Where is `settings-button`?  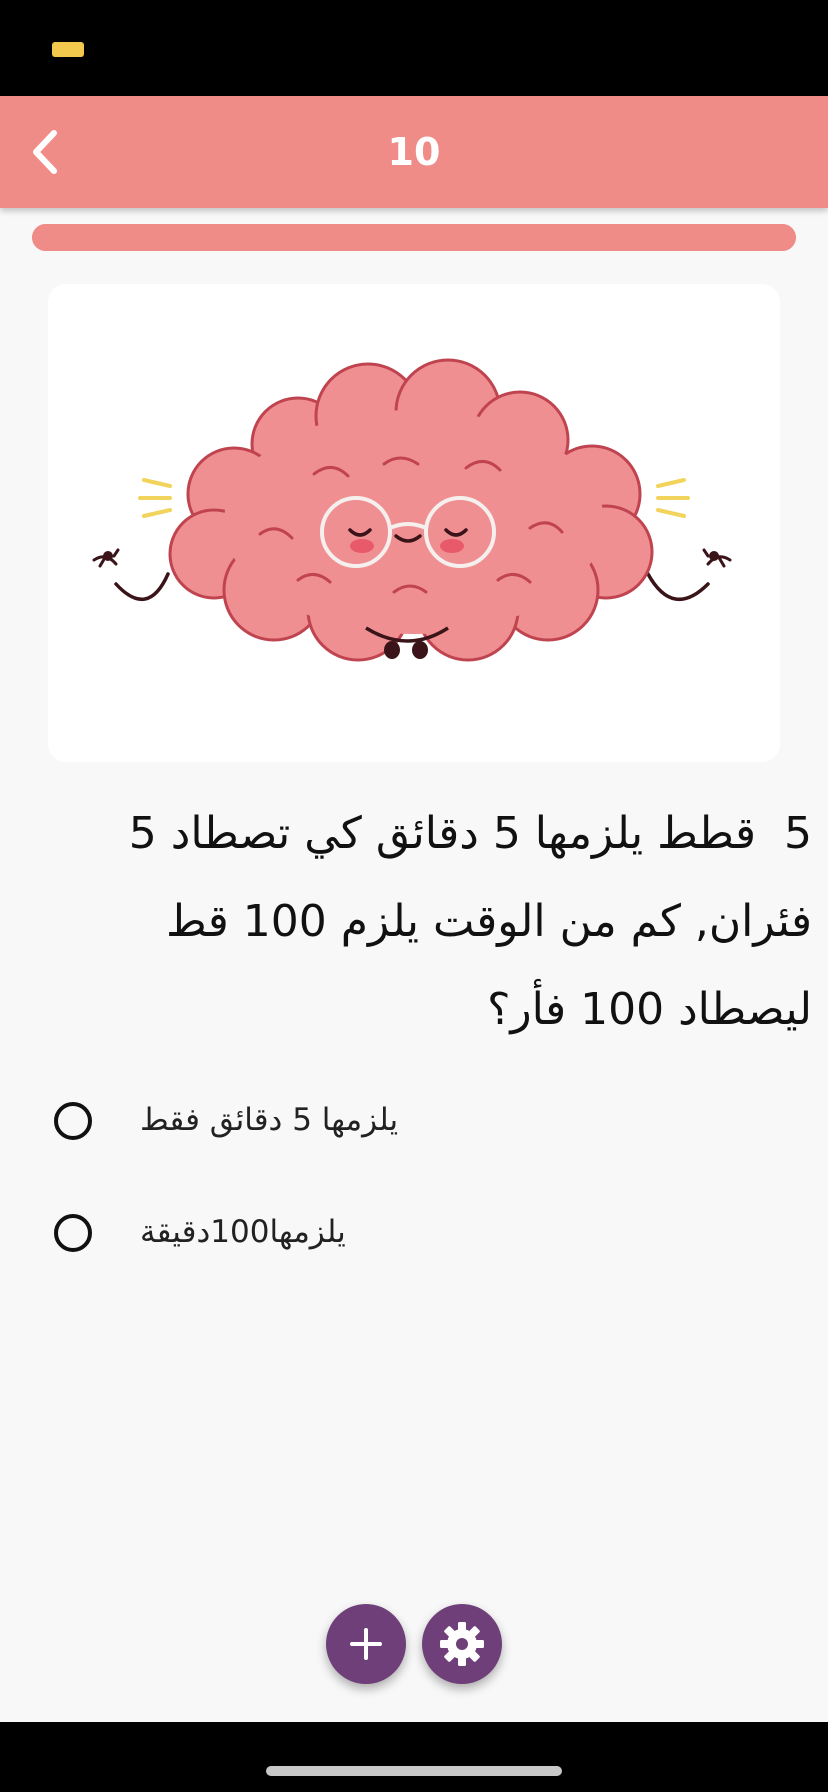 settings-button is located at coordinates (462, 1644).